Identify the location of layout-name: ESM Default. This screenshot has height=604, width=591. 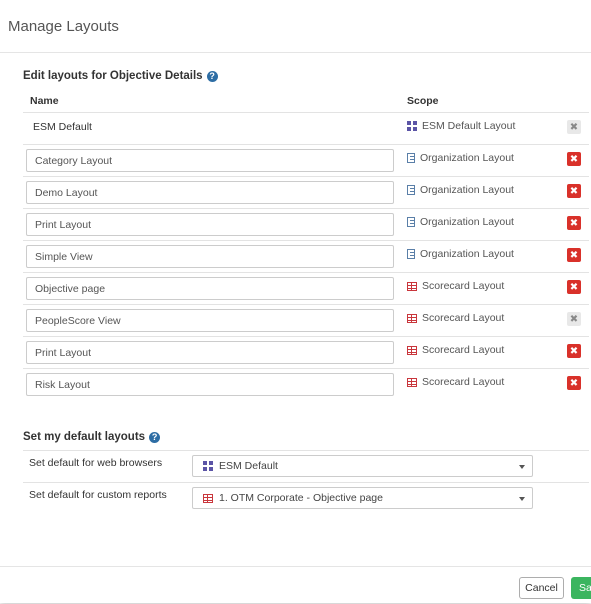
(62, 127).